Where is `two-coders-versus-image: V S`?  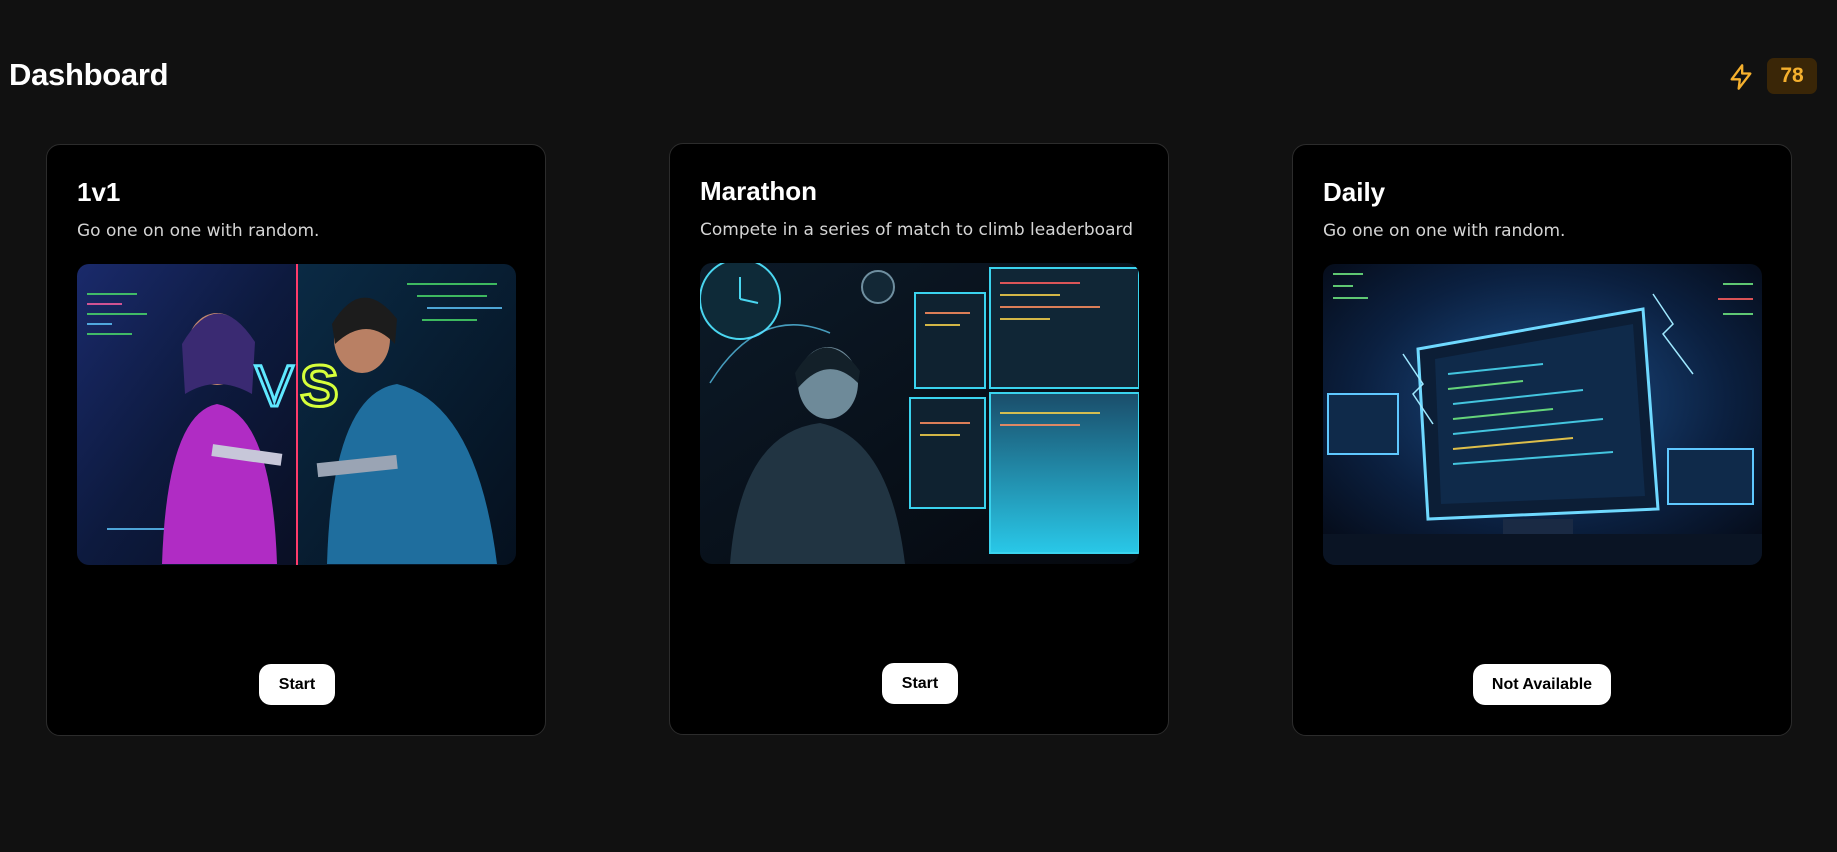 two-coders-versus-image: V S is located at coordinates (296, 414).